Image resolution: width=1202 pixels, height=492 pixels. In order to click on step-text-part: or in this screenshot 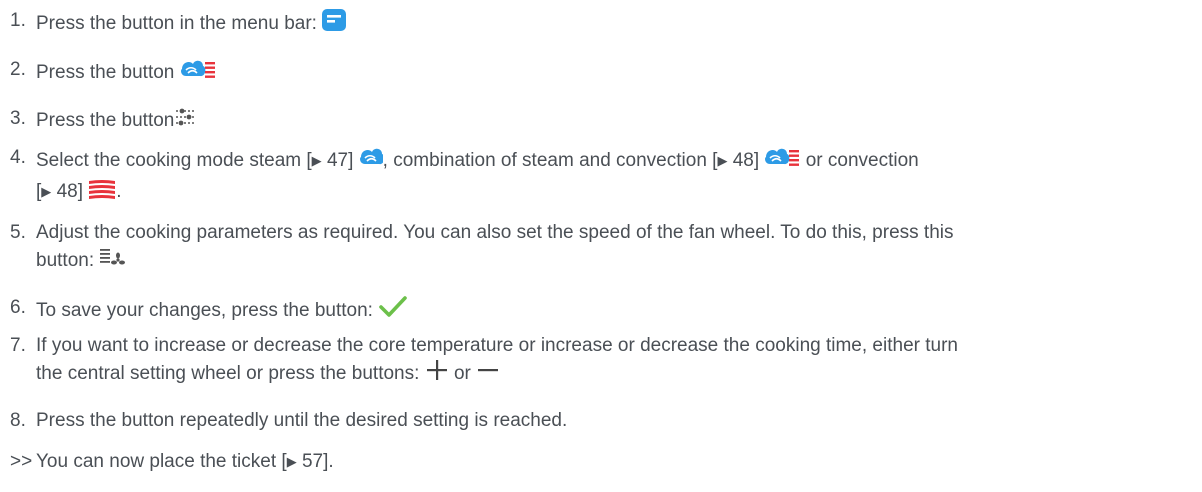, I will do `click(462, 374)`.